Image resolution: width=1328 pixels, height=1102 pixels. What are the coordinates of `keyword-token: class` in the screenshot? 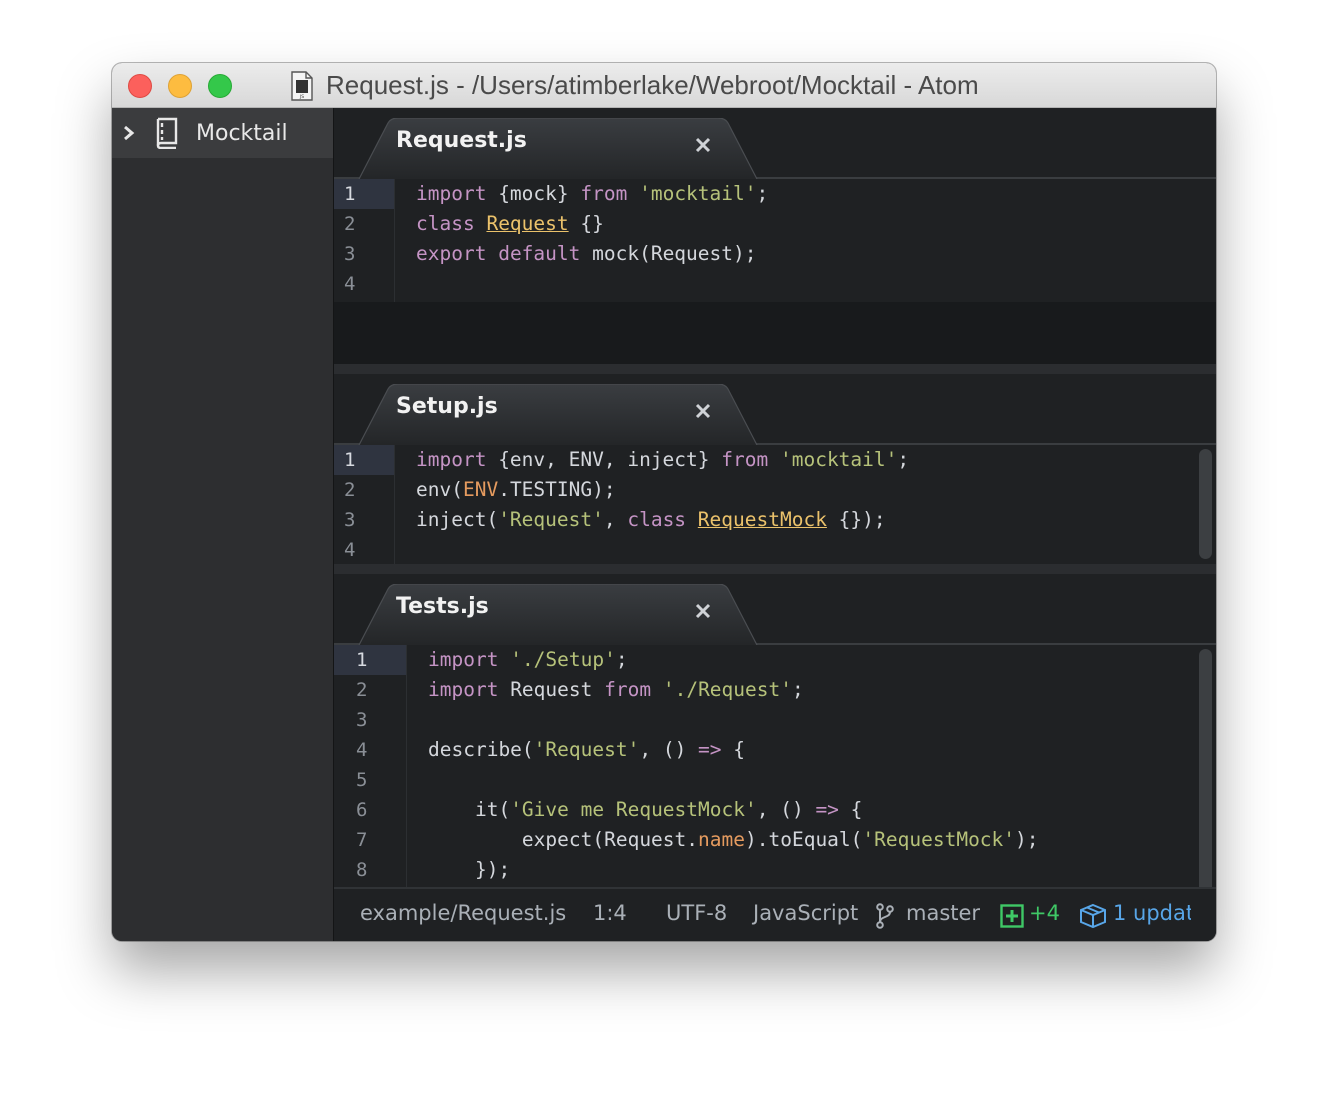 It's located at (657, 519).